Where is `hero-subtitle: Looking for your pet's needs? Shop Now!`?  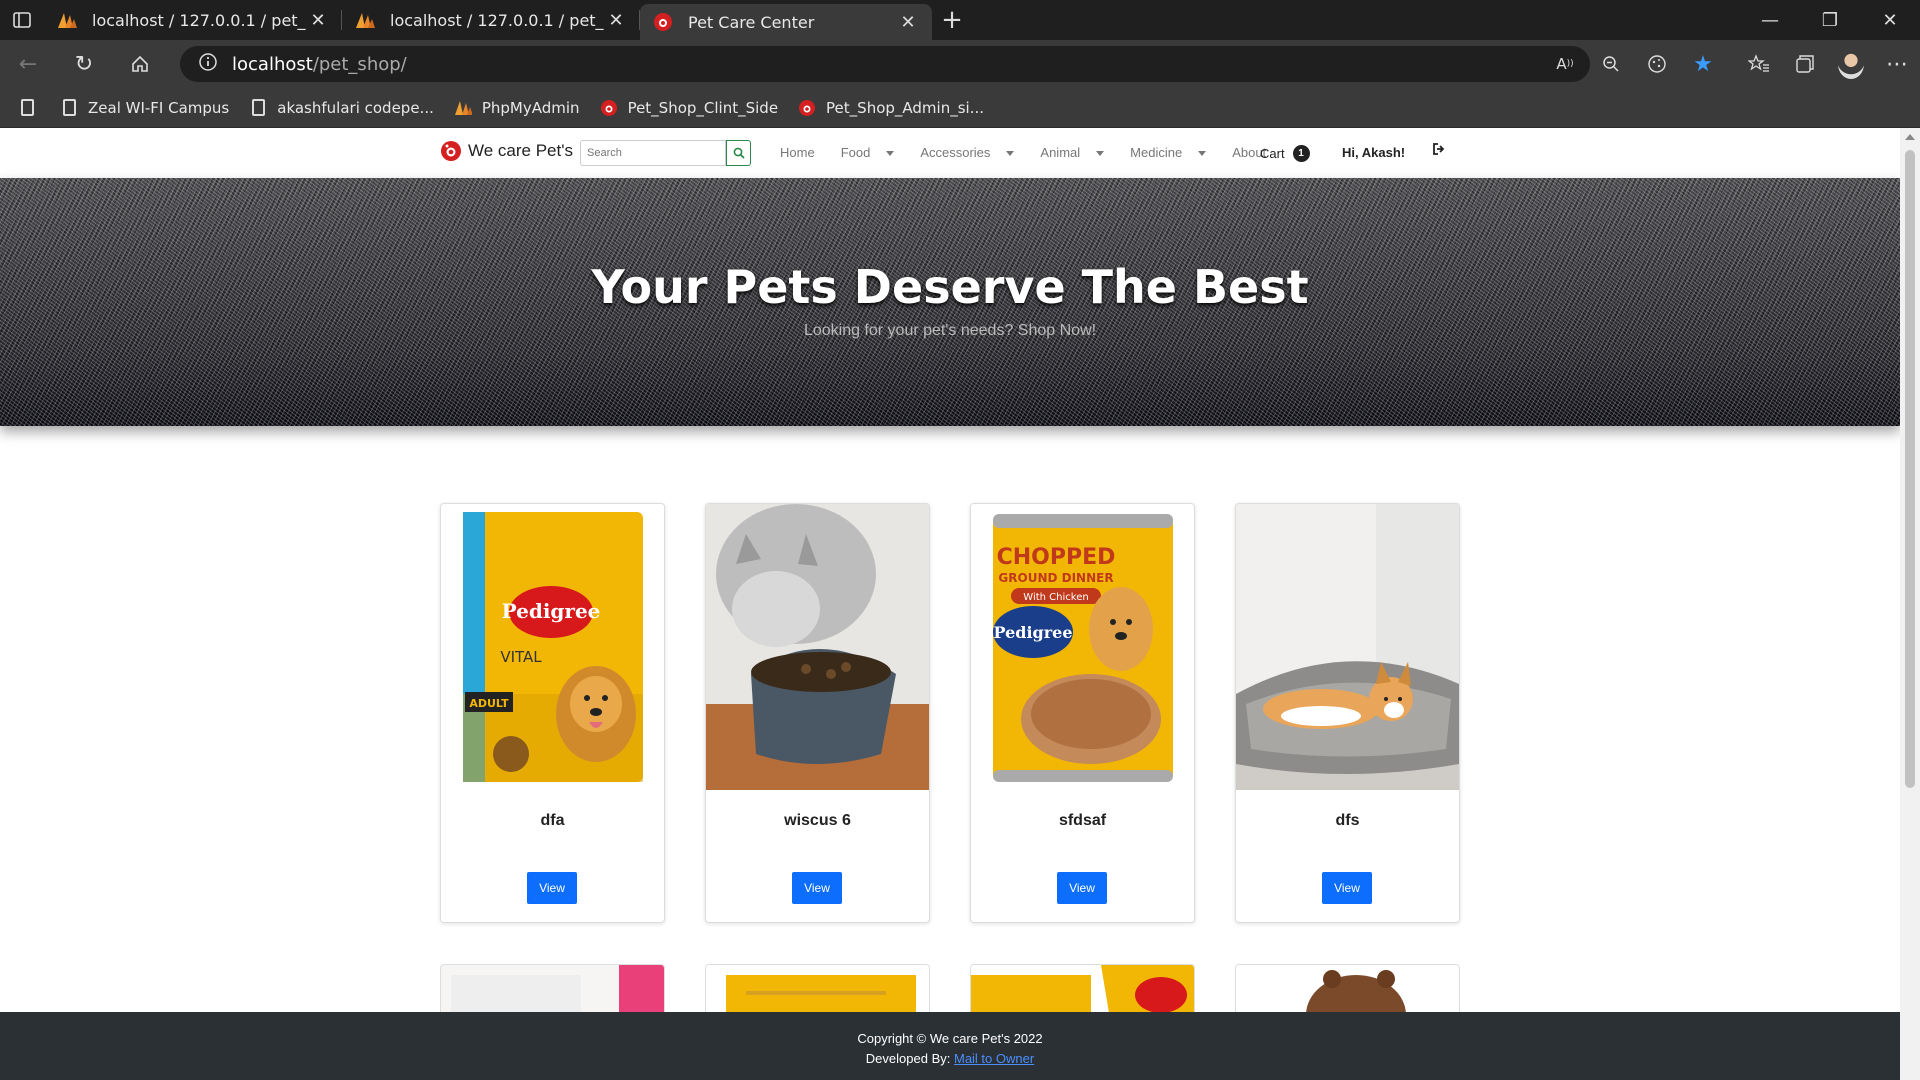 hero-subtitle: Looking for your pet's needs? Shop Now! is located at coordinates (950, 330).